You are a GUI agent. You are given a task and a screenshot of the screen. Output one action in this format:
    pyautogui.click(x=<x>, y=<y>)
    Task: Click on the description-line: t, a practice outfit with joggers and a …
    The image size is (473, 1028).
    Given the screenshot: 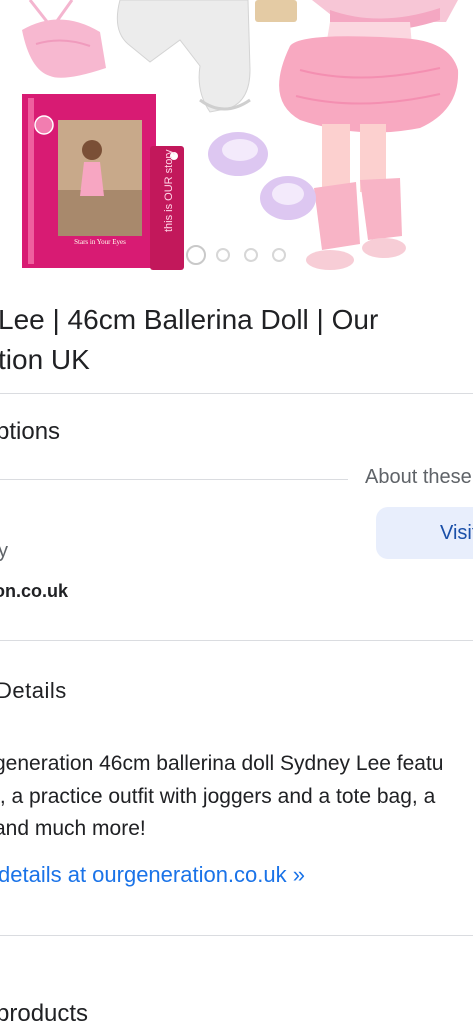 What is the action you would take?
    pyautogui.click(x=236, y=797)
    